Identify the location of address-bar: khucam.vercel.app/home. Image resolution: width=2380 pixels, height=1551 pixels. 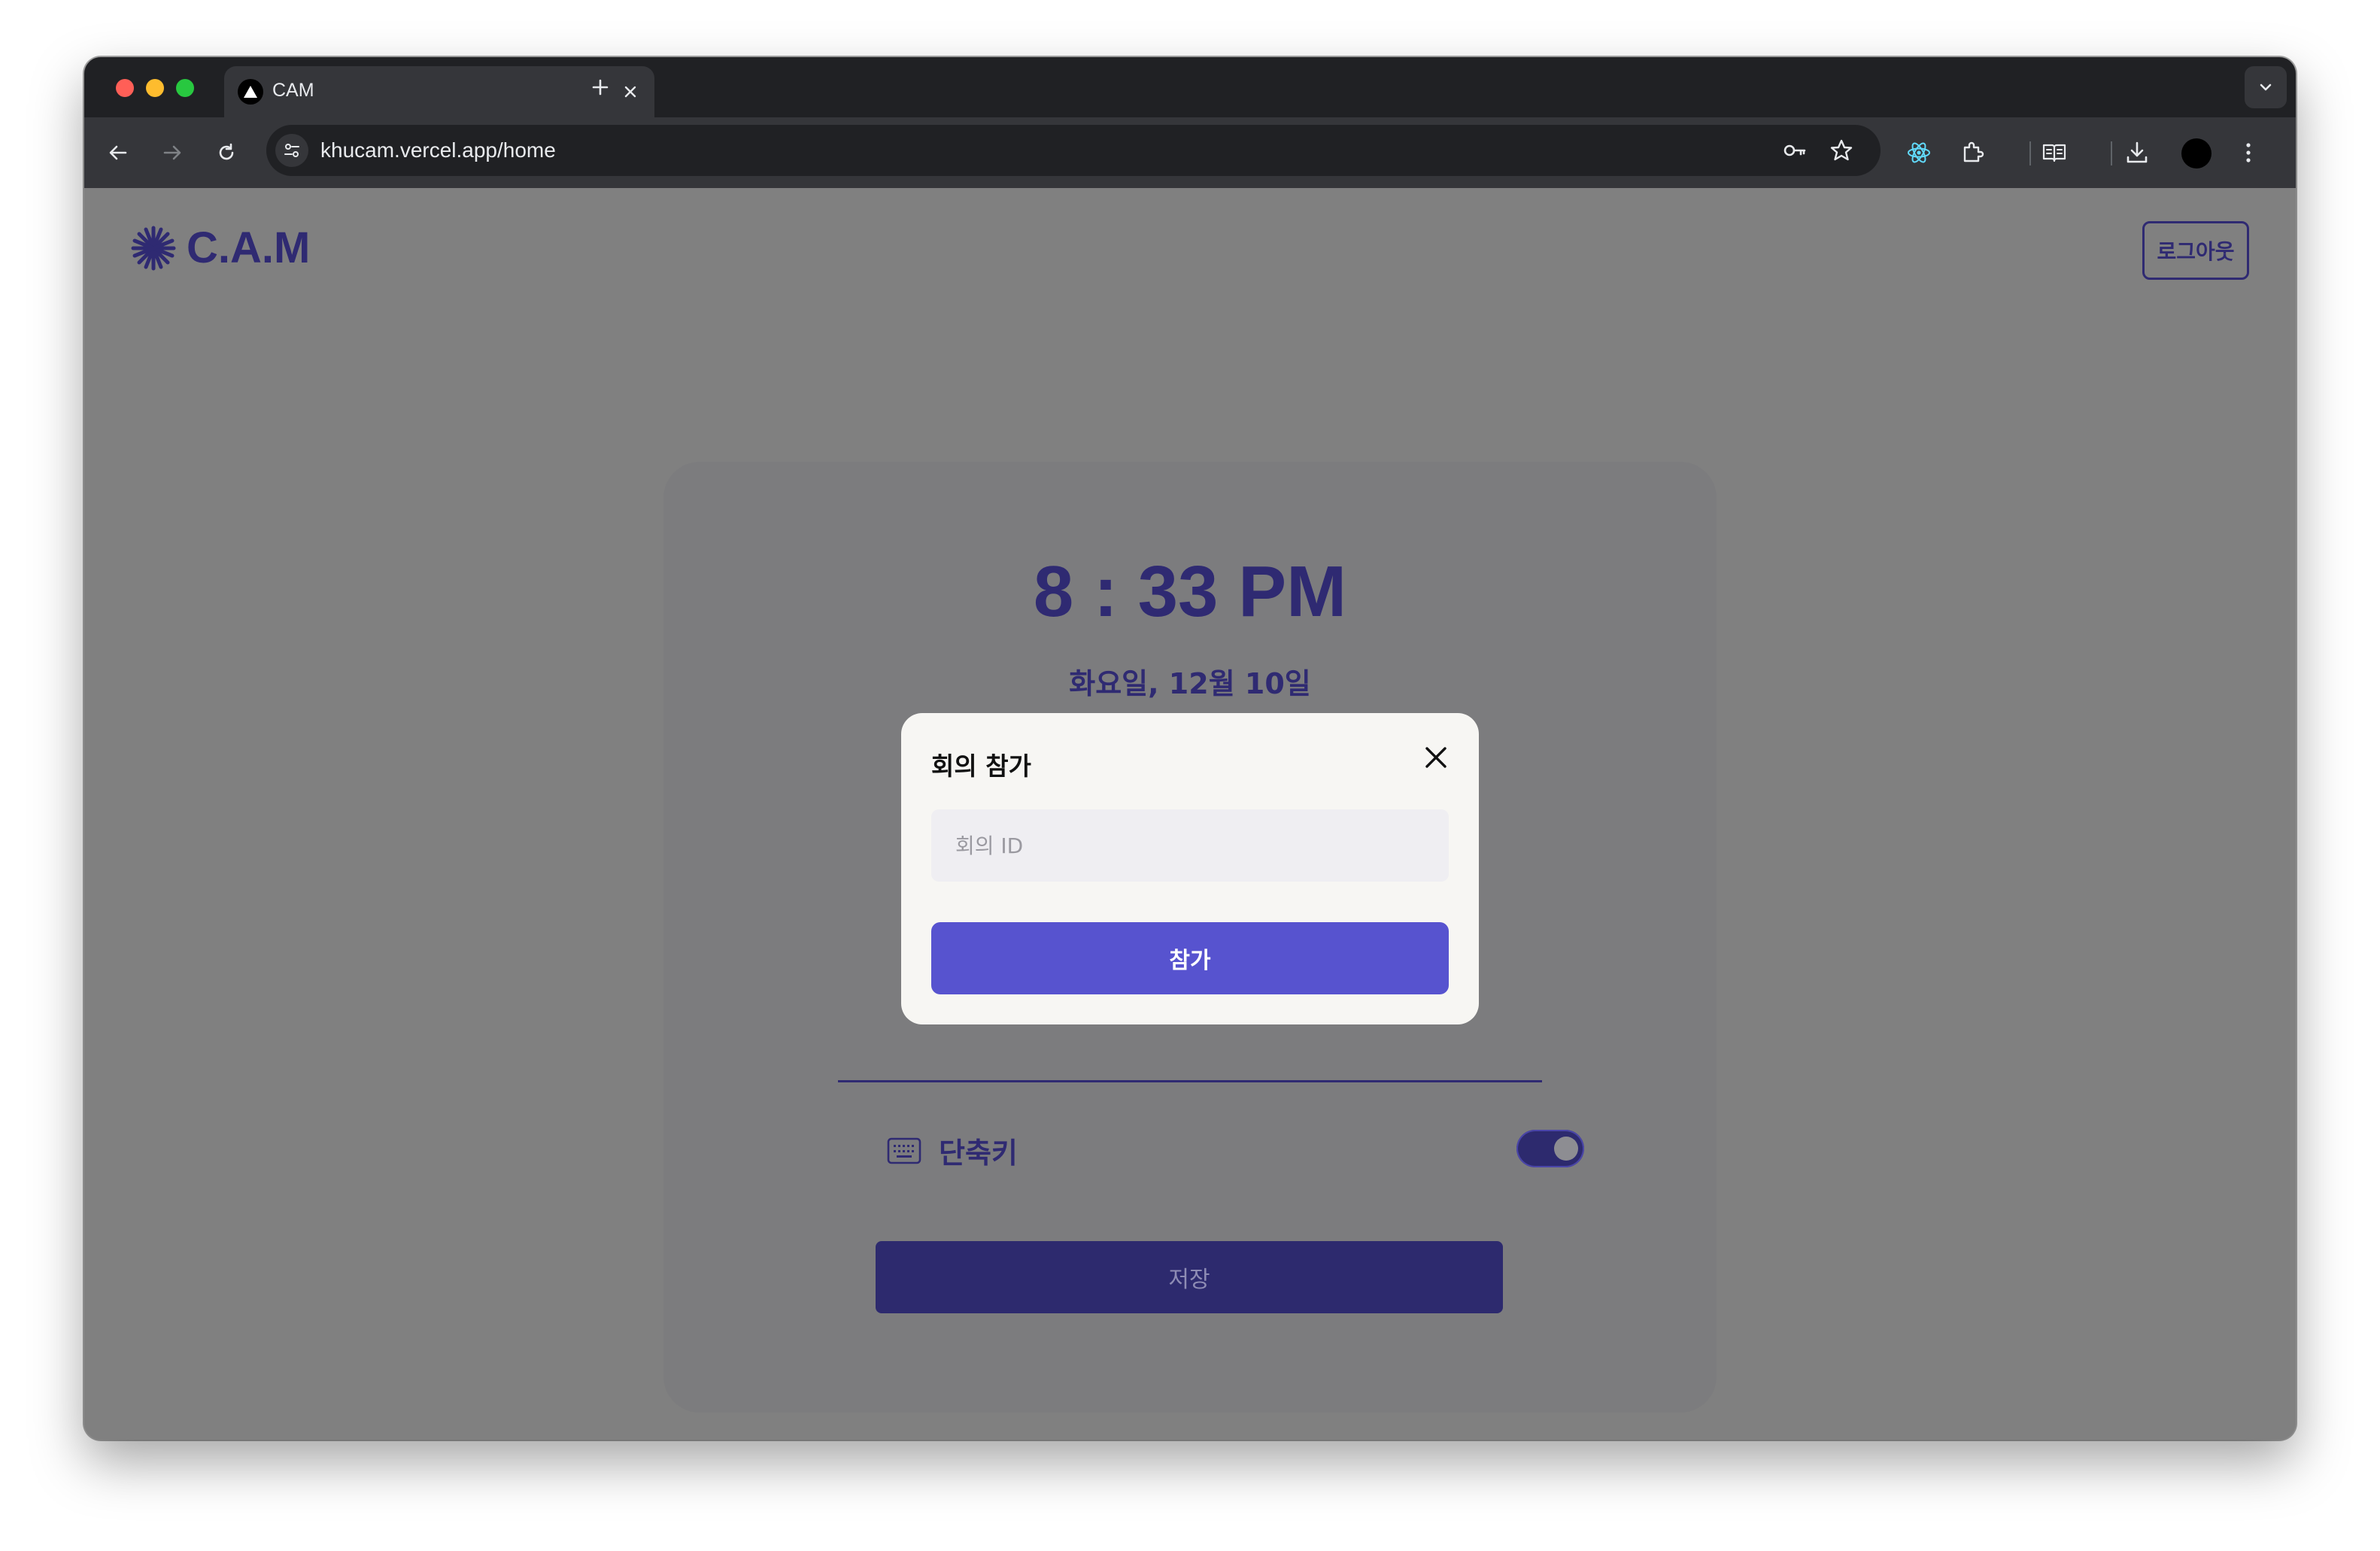
(1073, 151).